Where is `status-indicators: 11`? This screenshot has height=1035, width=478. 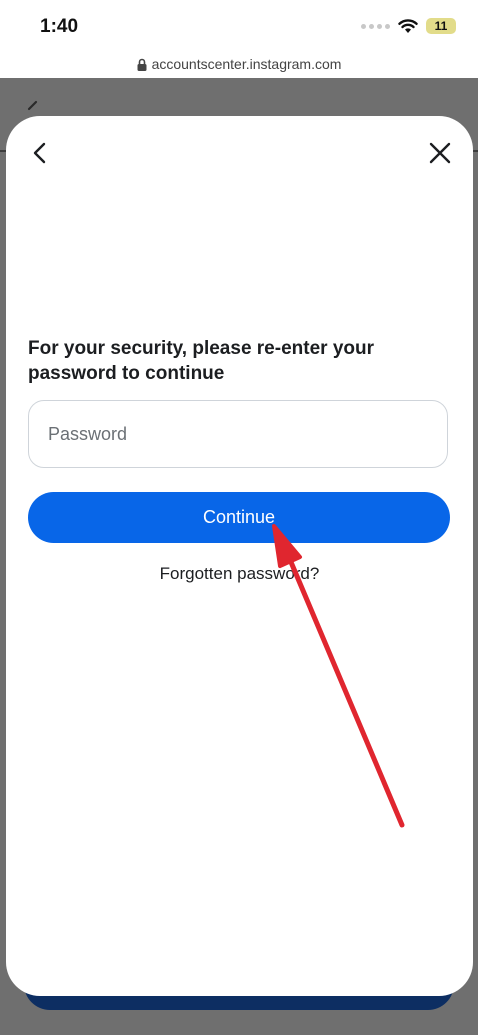 status-indicators: 11 is located at coordinates (408, 26).